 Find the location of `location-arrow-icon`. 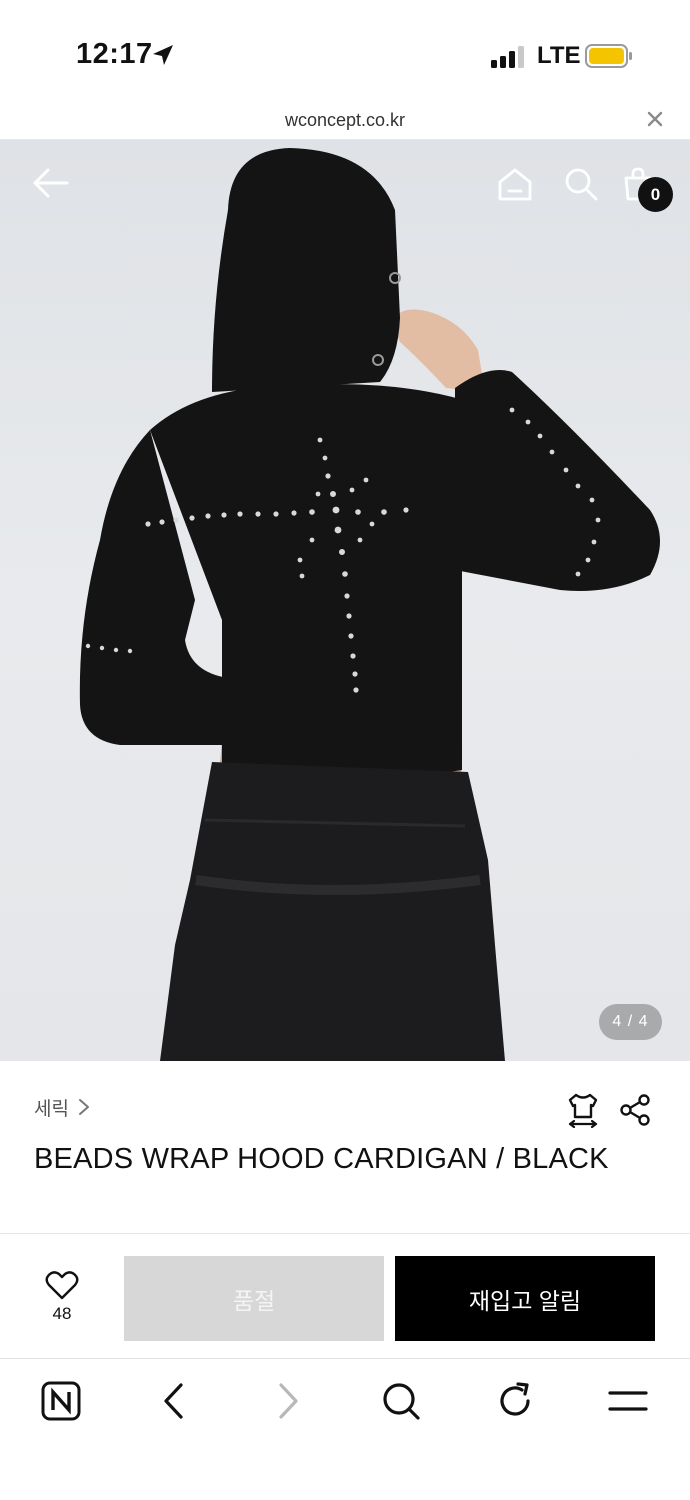

location-arrow-icon is located at coordinates (163, 55).